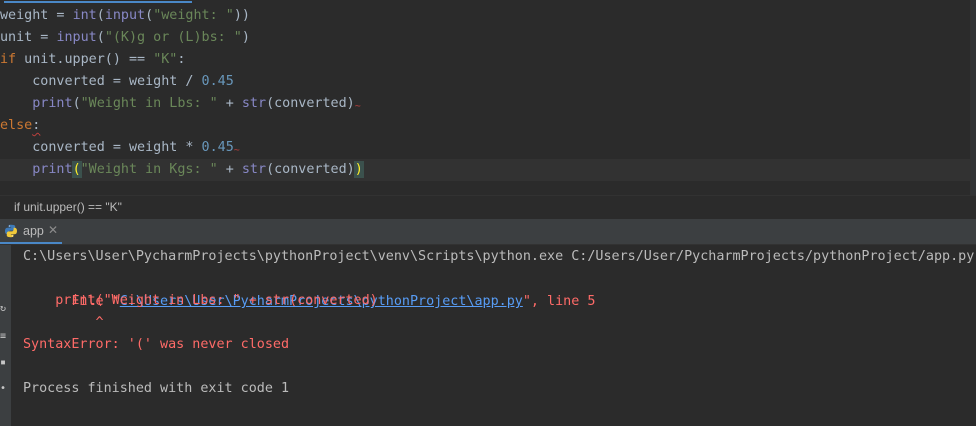 Image resolution: width=976 pixels, height=426 pixels. Describe the element at coordinates (173, 37) in the screenshot. I see `code-token: "(K)g or (L)bs: "` at that location.